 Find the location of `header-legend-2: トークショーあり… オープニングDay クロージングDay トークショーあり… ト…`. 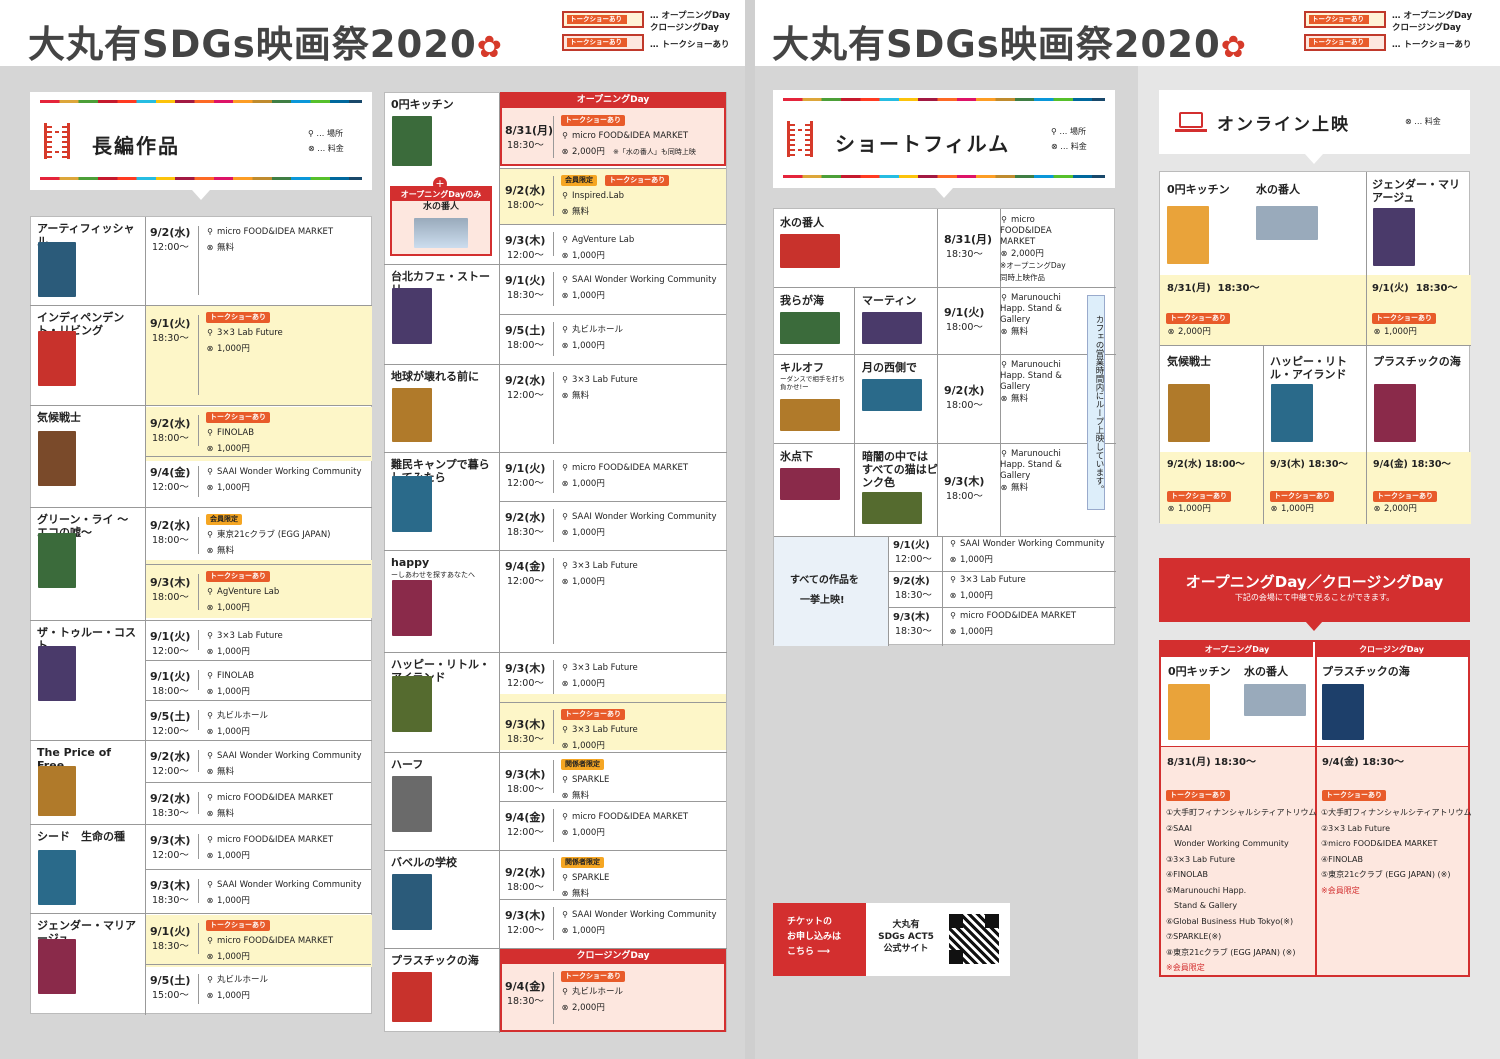

header-legend-2: トークショーあり… オープニングDay クロージングDay トークショーあり… ト… is located at coordinates (1388, 33).